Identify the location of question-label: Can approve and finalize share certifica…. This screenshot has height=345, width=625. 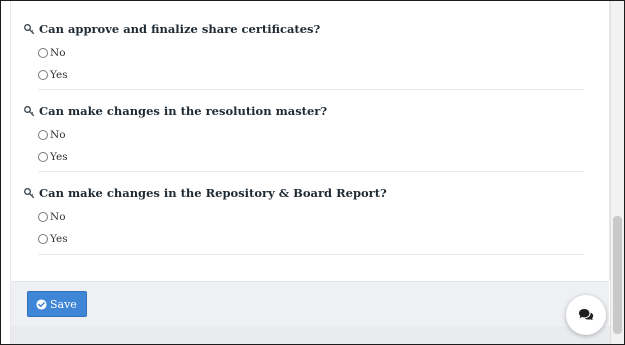
(180, 29).